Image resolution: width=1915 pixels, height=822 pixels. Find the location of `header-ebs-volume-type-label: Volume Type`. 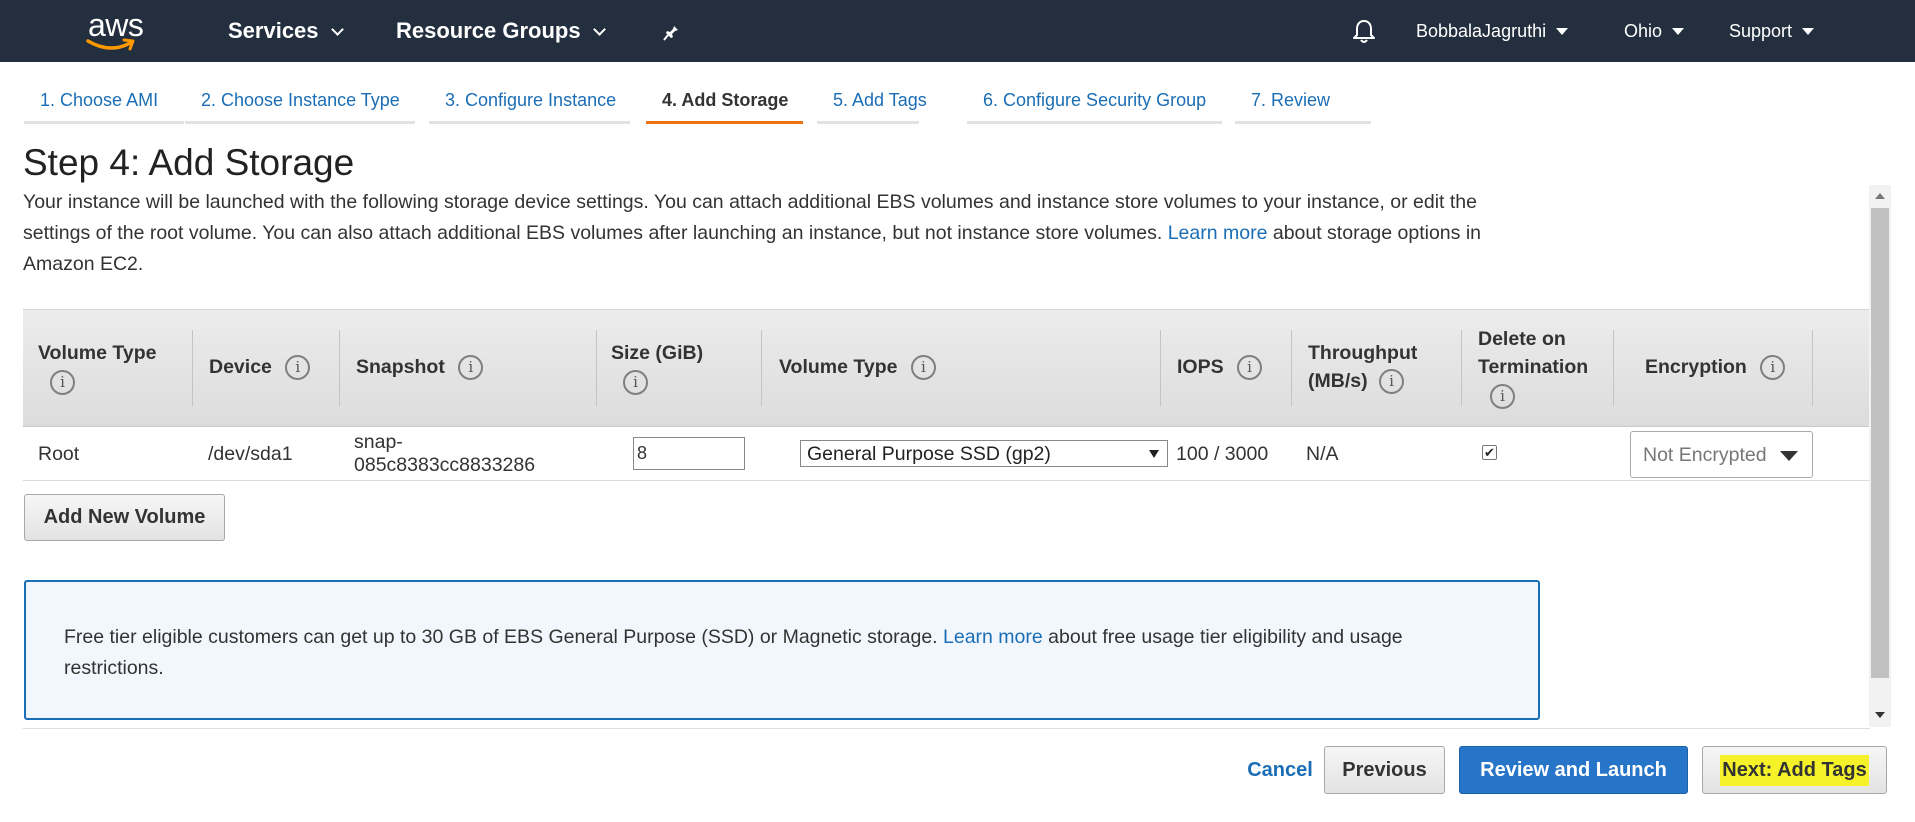

header-ebs-volume-type-label: Volume Type is located at coordinates (838, 367).